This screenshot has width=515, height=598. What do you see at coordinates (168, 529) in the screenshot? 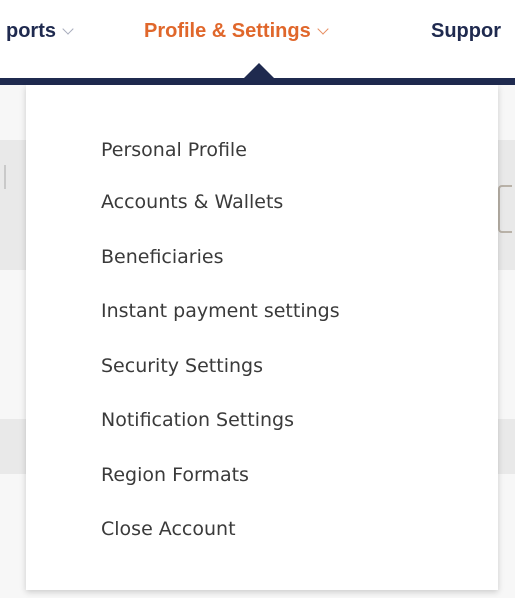
I see `menu-item-close-account: Close Account` at bounding box center [168, 529].